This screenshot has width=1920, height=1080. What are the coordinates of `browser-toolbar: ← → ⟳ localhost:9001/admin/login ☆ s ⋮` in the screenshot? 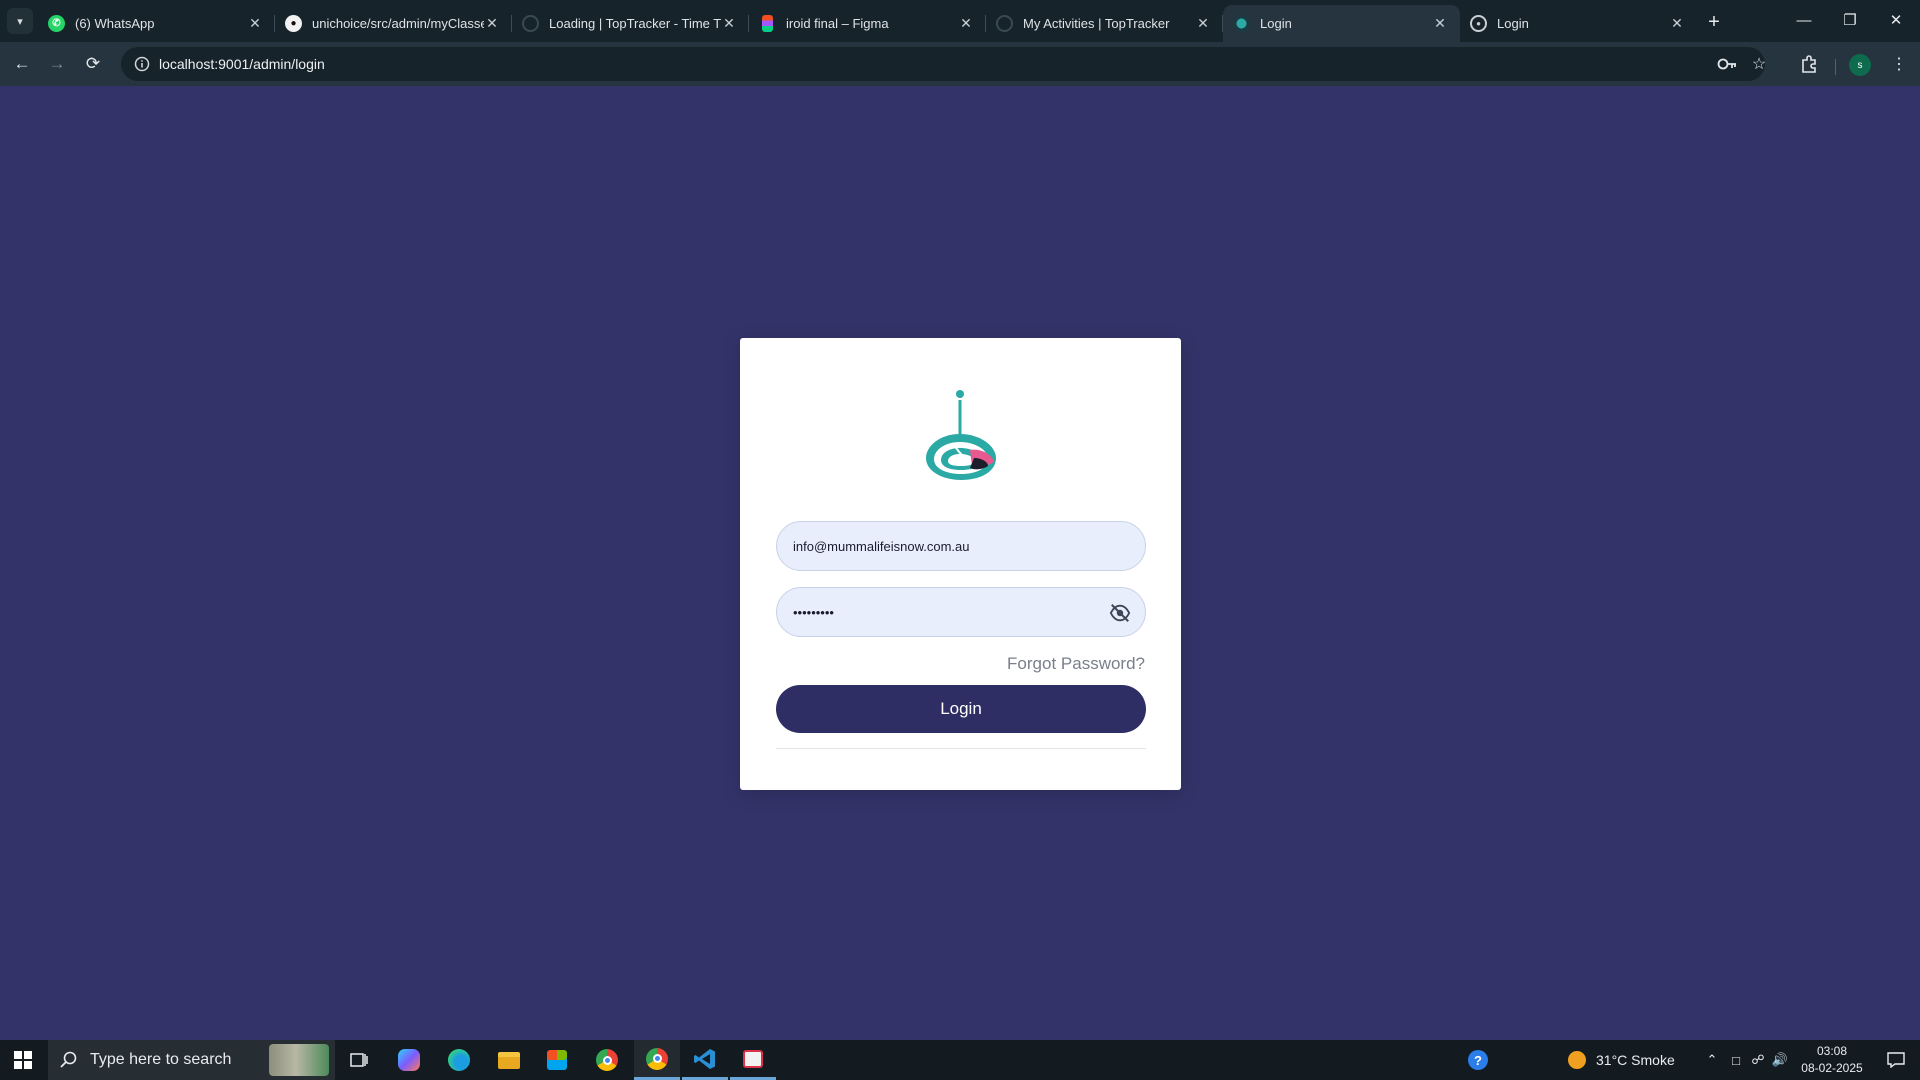 It's located at (960, 64).